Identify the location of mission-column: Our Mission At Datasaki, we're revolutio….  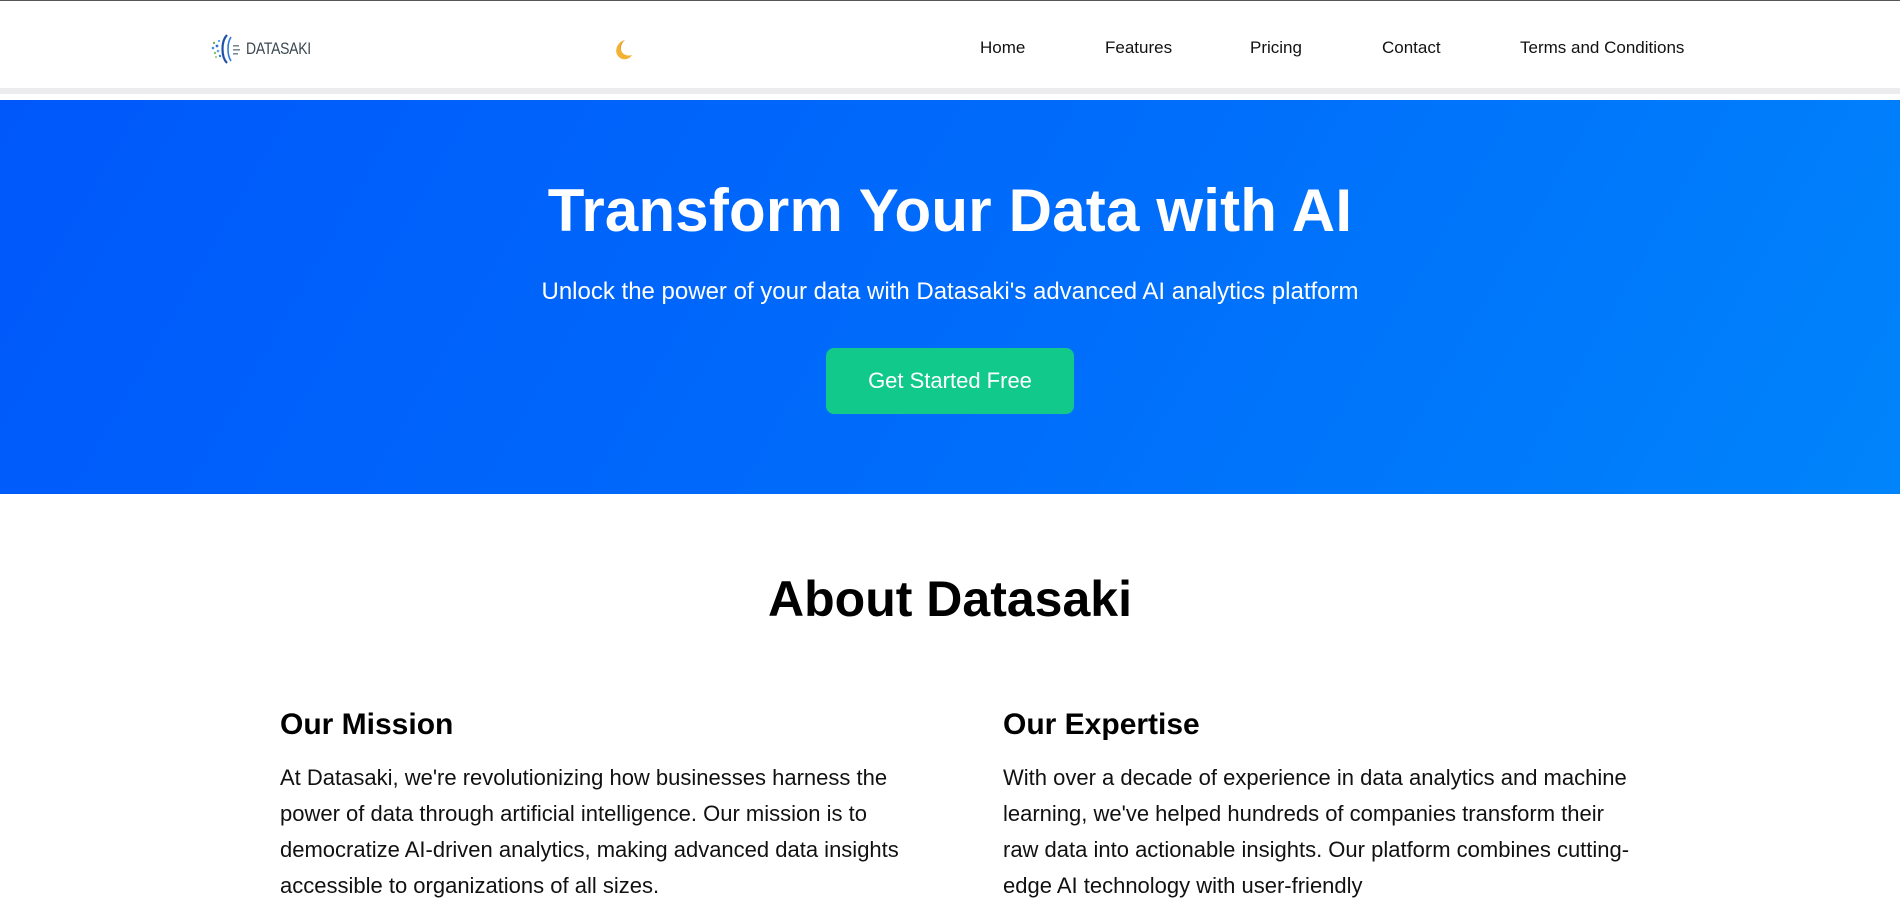
(595, 806).